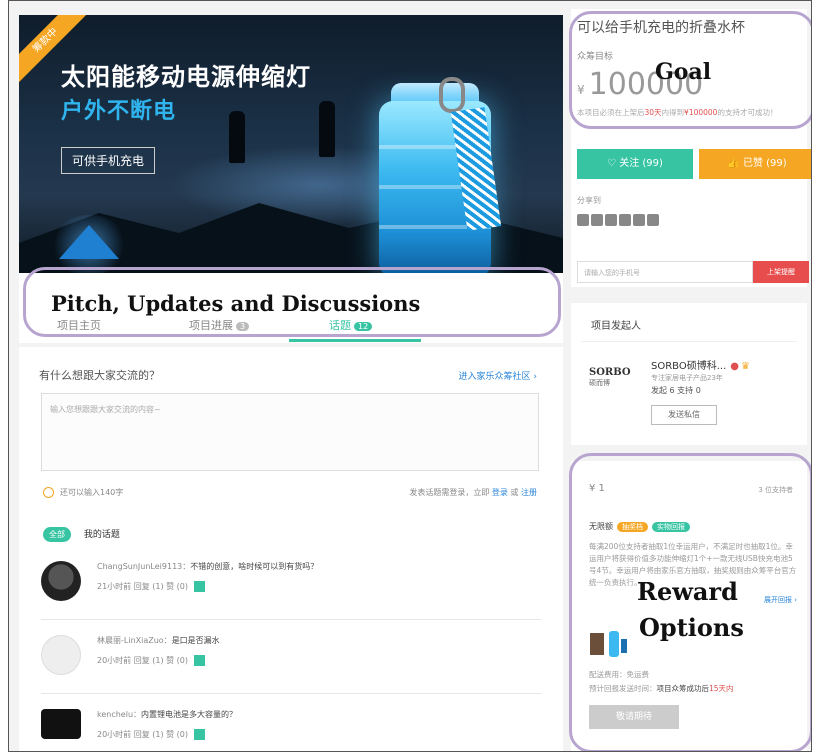  What do you see at coordinates (99, 375) in the screenshot?
I see `discussion-prompt: 有什么想跟大家交流的？` at bounding box center [99, 375].